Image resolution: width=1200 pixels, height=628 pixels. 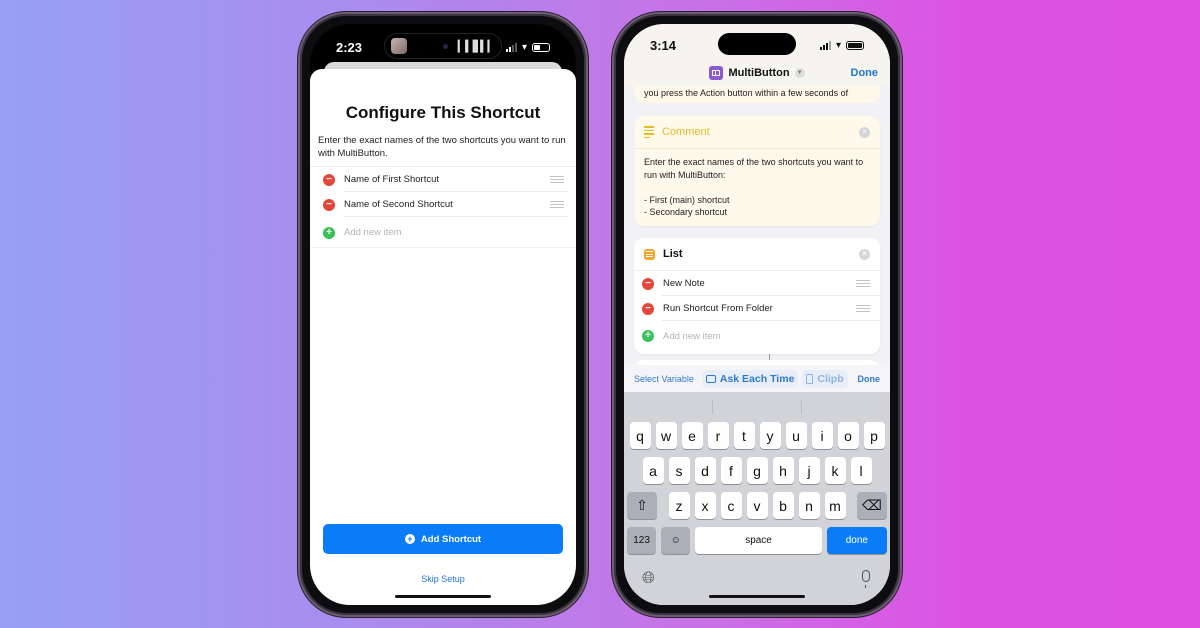 I want to click on shortcut-title-menu: MultiButton ▼, so click(x=757, y=73).